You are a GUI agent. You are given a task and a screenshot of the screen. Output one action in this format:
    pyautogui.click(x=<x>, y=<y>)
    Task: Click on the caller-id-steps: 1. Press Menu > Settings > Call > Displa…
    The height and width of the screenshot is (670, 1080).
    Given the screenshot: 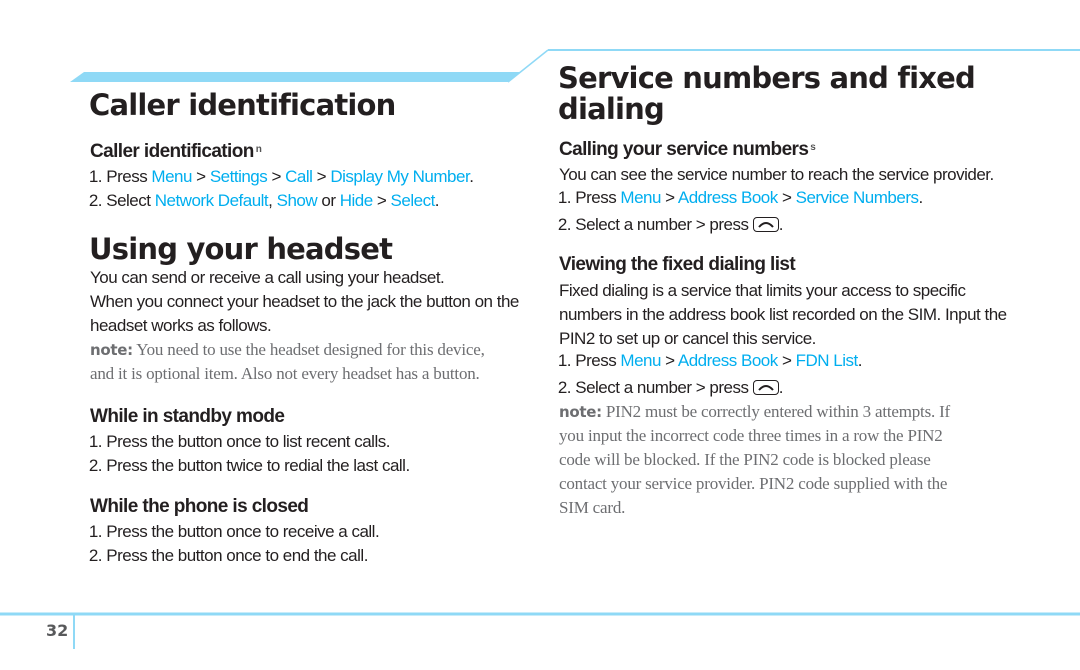 What is the action you would take?
    pyautogui.click(x=273, y=189)
    